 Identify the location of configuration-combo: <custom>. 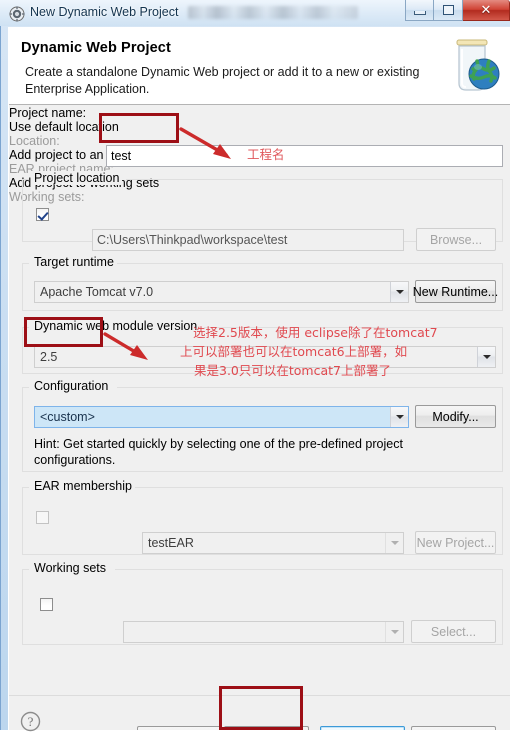
(221, 417).